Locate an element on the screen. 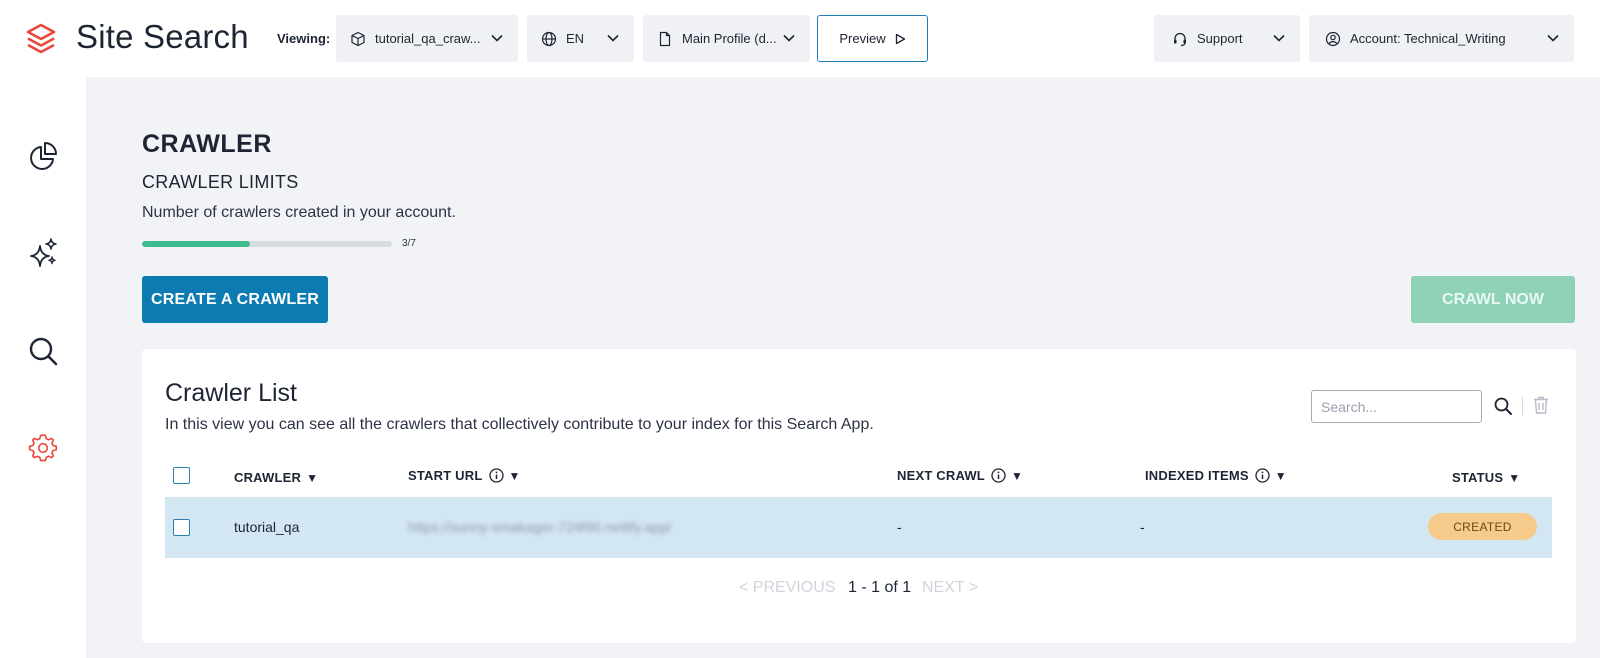 This screenshot has width=1600, height=658. column-header-label: NEXT CRAWL is located at coordinates (941, 475).